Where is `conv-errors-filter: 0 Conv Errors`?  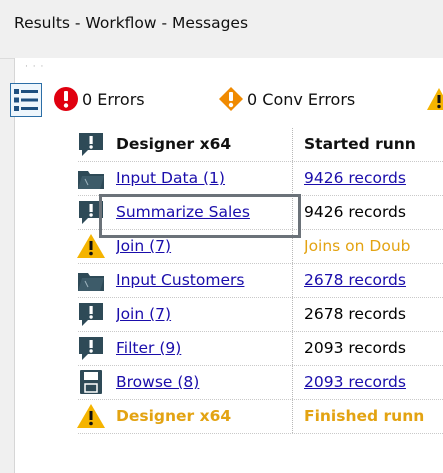 conv-errors-filter: 0 Conv Errors is located at coordinates (286, 99).